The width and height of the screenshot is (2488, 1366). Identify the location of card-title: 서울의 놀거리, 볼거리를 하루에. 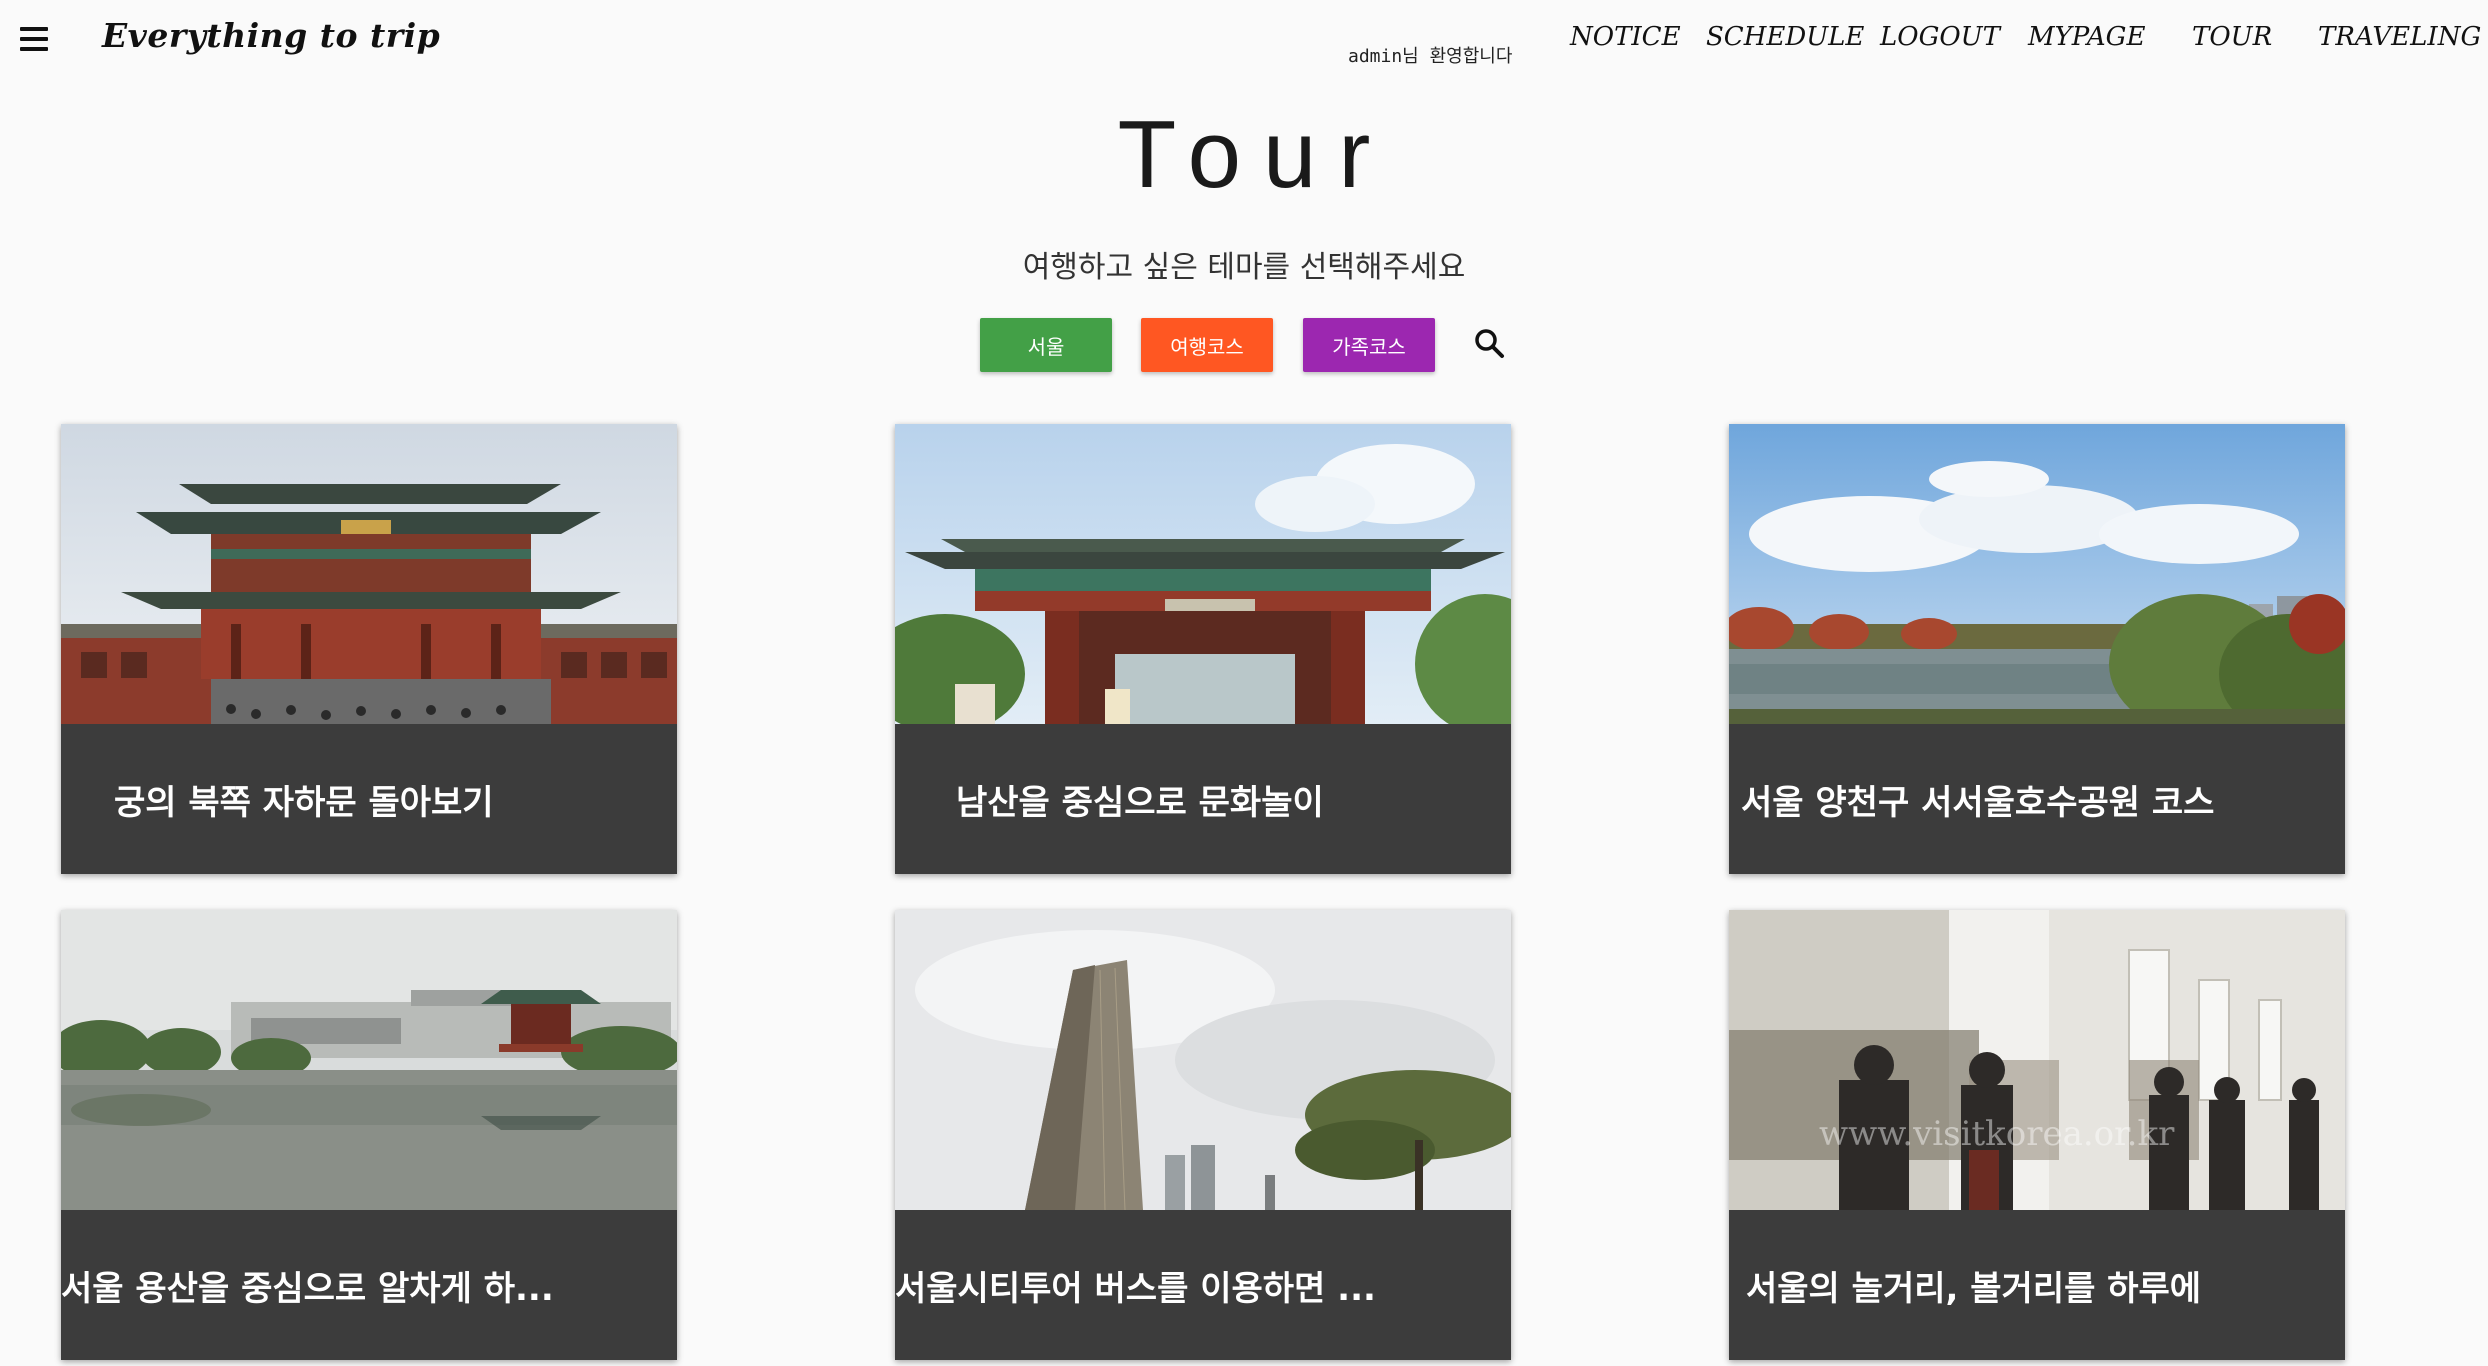
(1974, 1288).